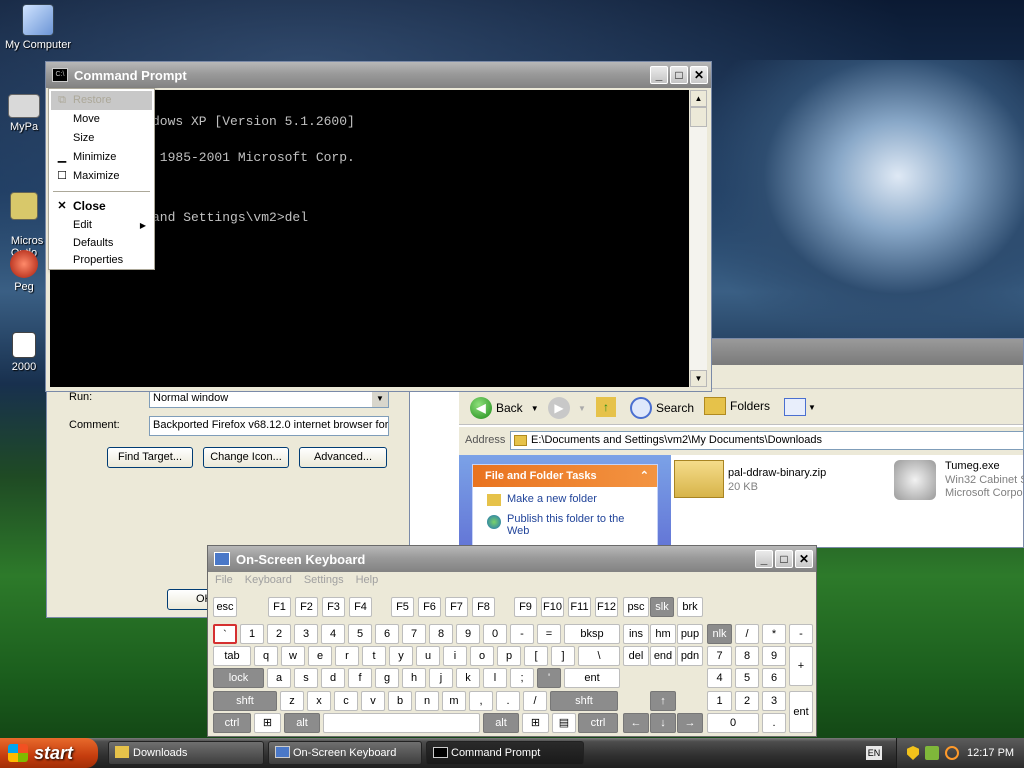  Describe the element at coordinates (401, 656) in the screenshot. I see `osk-key: y` at that location.